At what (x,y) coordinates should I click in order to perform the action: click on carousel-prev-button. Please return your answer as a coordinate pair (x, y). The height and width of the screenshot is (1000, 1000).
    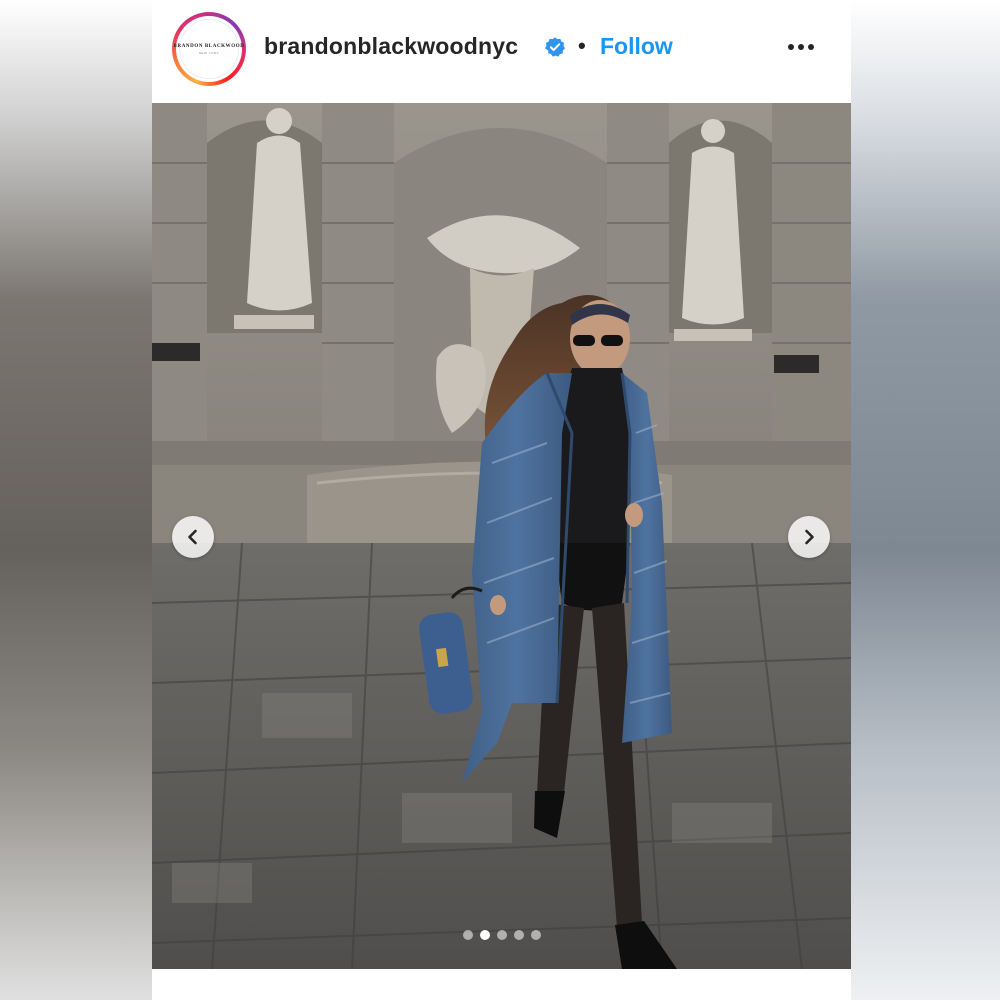
    Looking at the image, I should click on (193, 537).